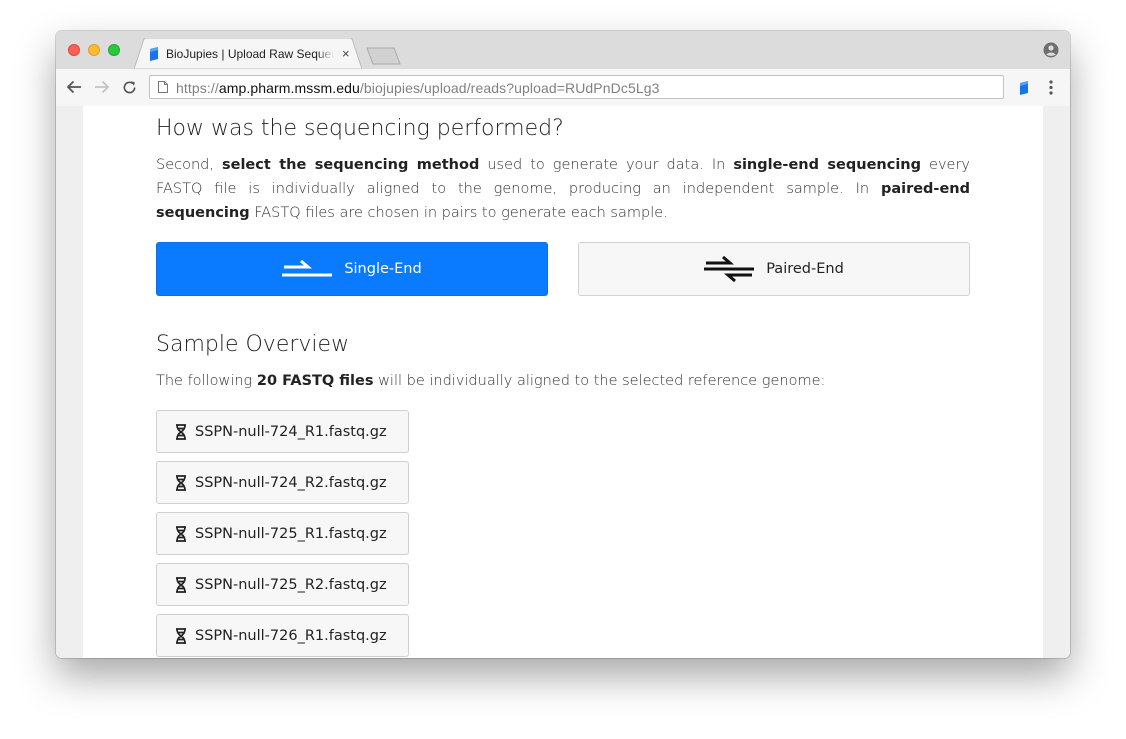 This screenshot has width=1126, height=739. I want to click on window-controls, so click(94, 50).